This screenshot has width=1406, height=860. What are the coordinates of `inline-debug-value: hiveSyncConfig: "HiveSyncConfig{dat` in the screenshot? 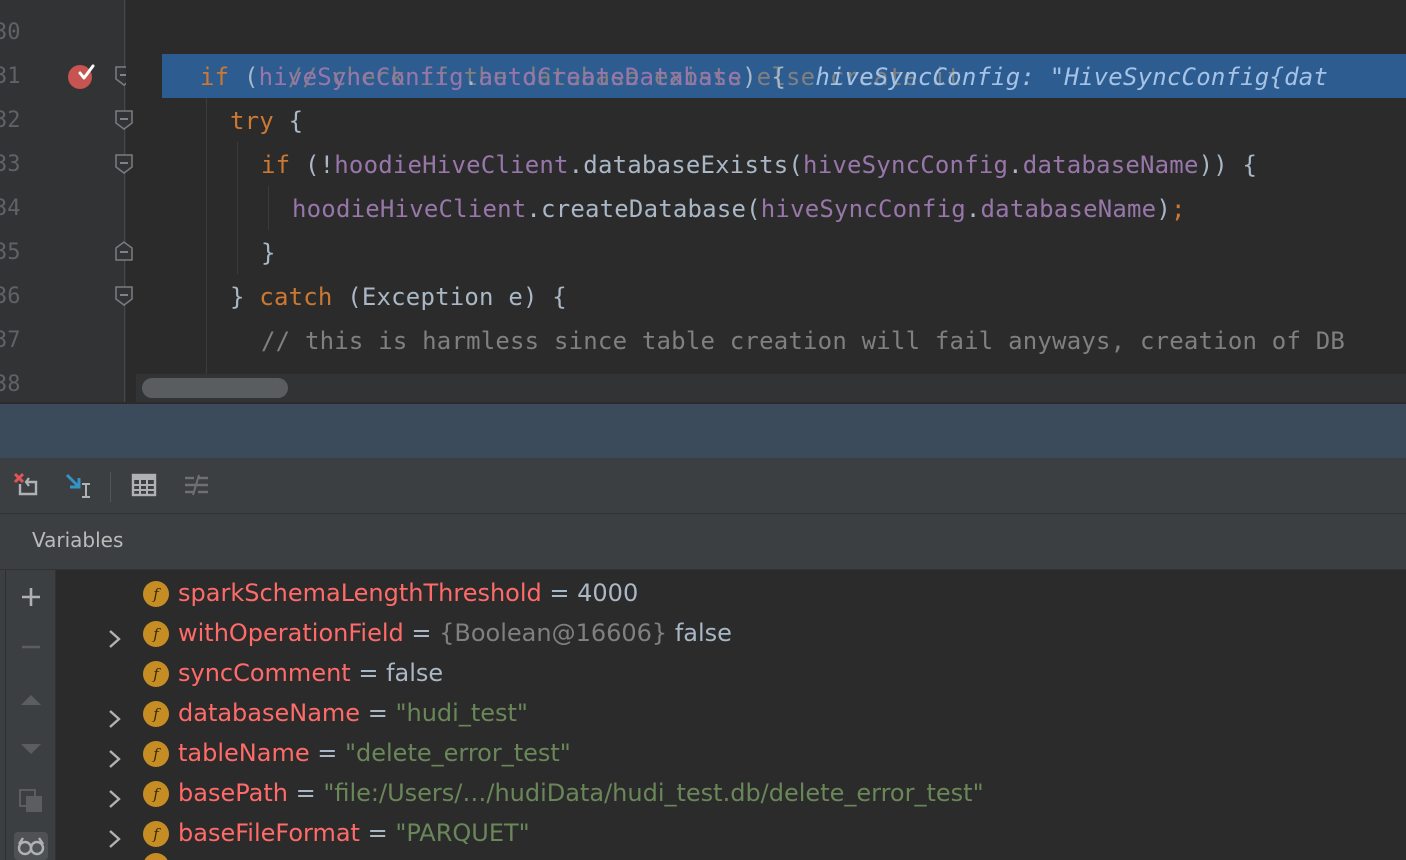 It's located at (1071, 77).